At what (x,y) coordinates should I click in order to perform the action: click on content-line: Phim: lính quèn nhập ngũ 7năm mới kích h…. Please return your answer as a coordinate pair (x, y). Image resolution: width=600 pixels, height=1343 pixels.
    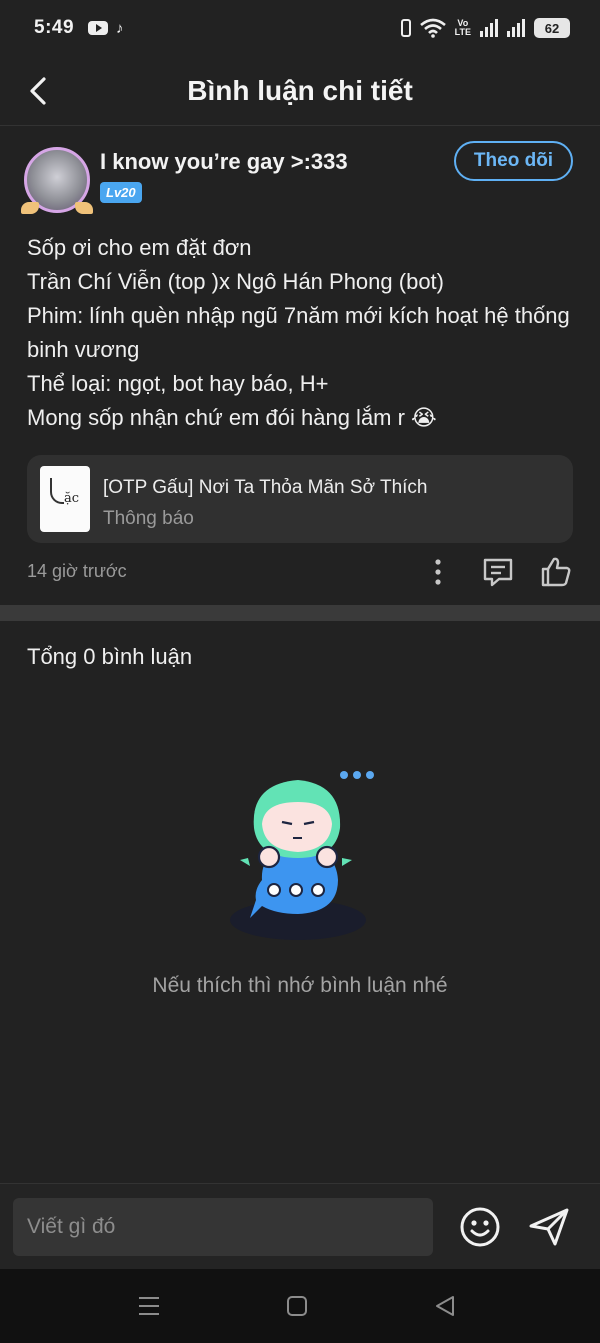
    Looking at the image, I should click on (298, 332).